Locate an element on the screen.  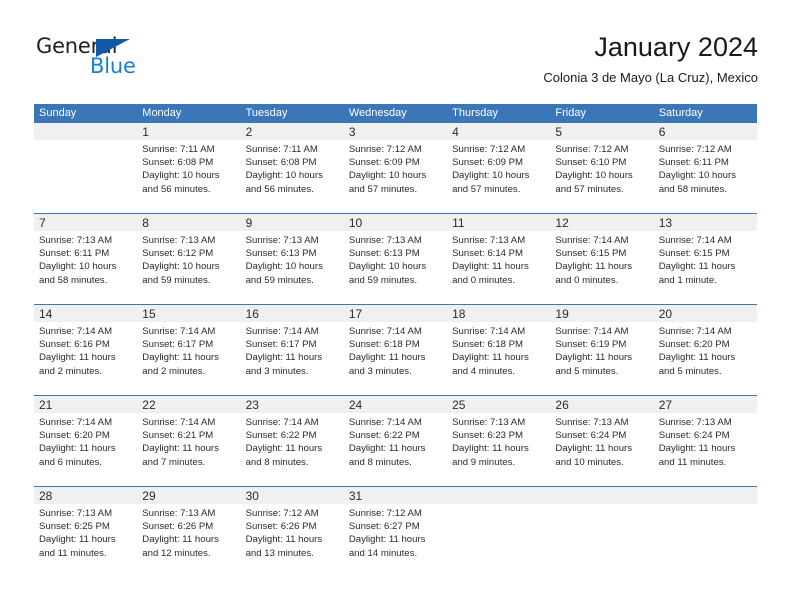
daylight-text-line2: and 0 minutes. is located at coordinates (587, 280).